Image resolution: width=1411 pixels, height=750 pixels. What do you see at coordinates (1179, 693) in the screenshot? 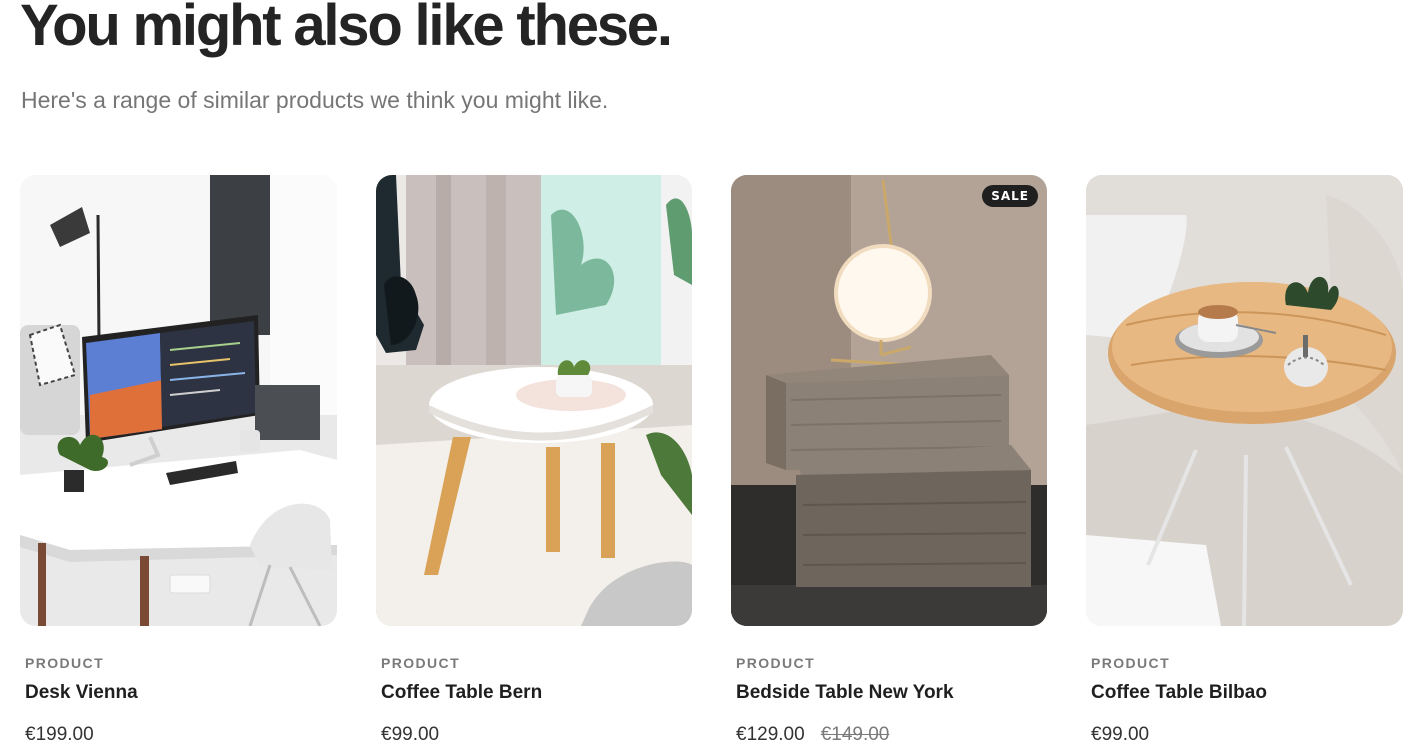
I see `product-name: Coffee Table Bilbao` at bounding box center [1179, 693].